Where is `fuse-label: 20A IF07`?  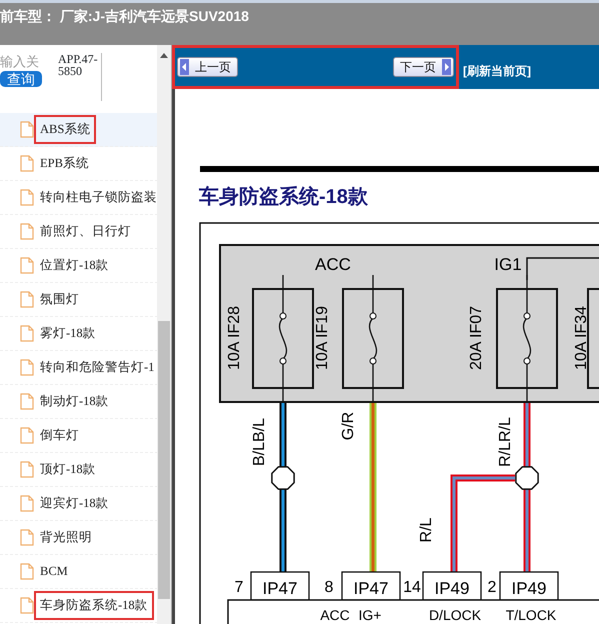 fuse-label: 20A IF07 is located at coordinates (476, 338).